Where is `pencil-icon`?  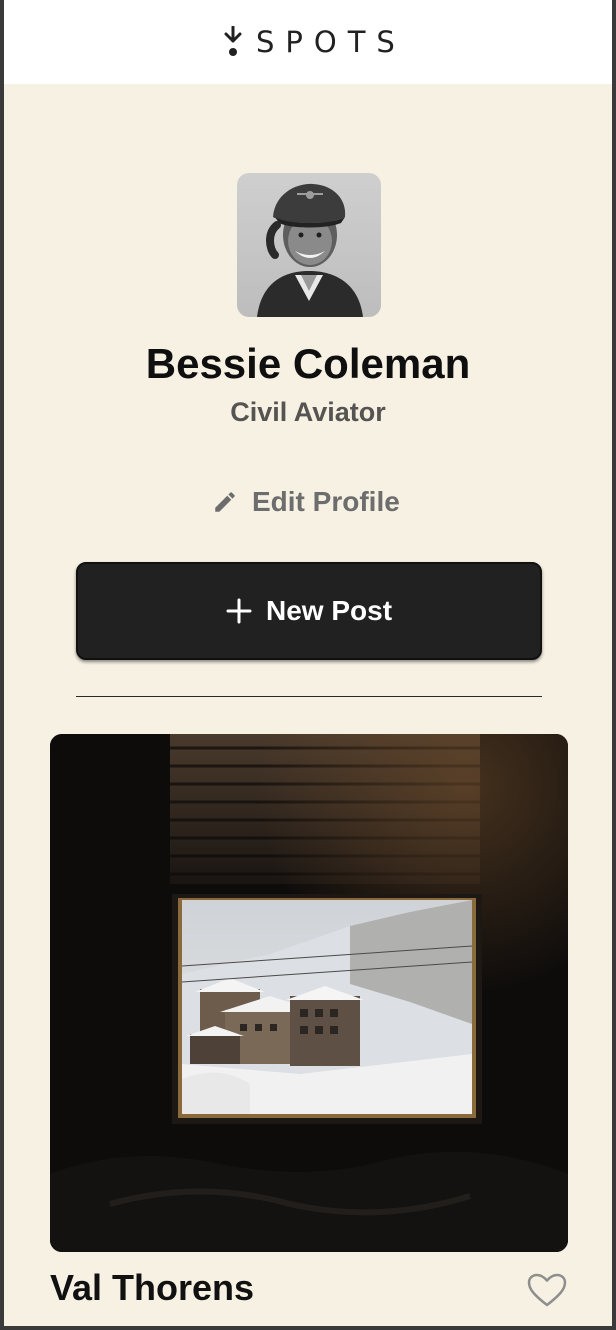 pencil-icon is located at coordinates (225, 502).